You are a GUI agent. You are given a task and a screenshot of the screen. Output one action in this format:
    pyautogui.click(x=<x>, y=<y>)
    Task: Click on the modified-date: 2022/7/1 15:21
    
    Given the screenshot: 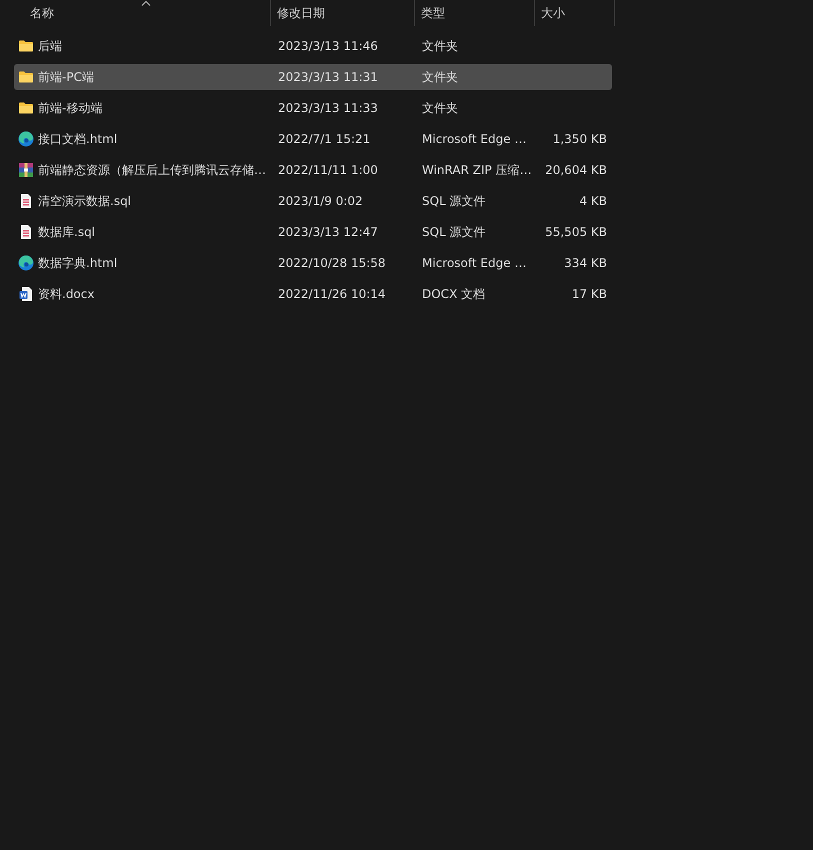 What is the action you would take?
    pyautogui.click(x=324, y=139)
    